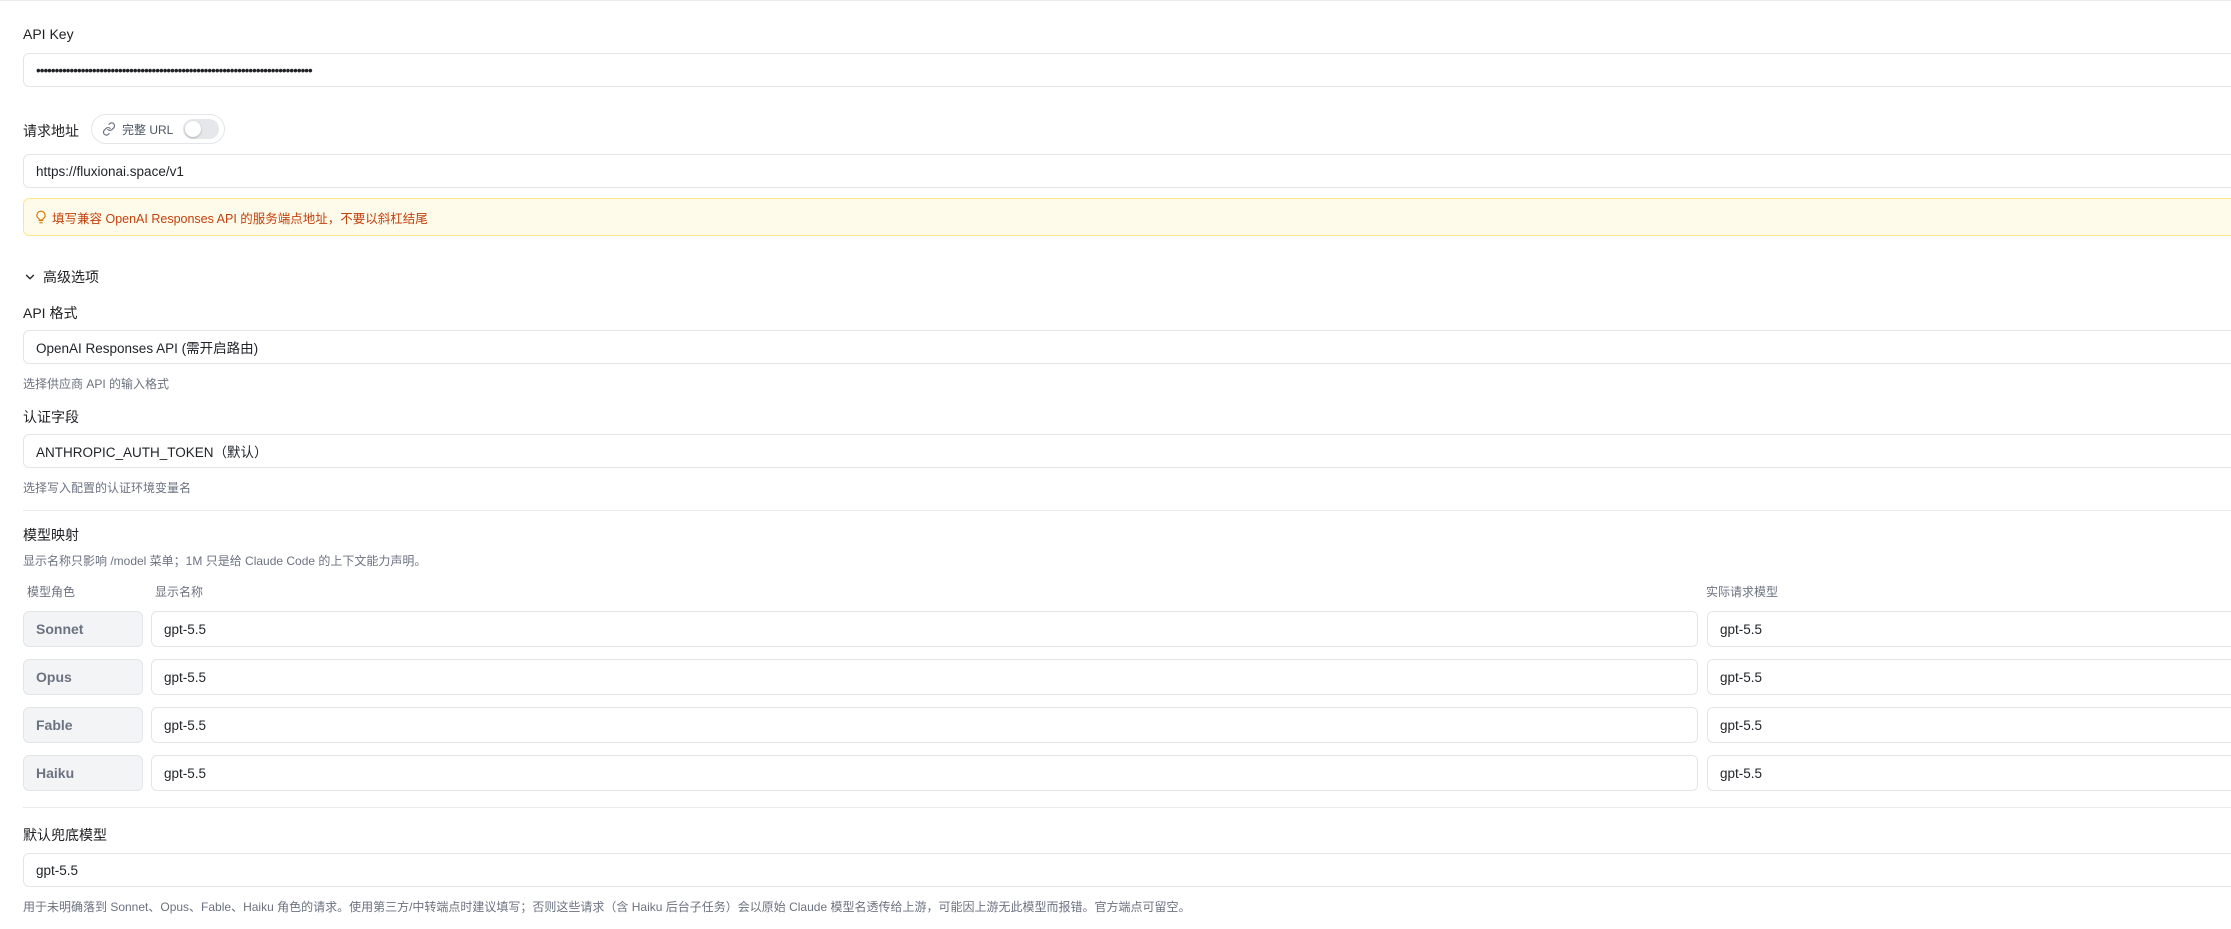 The width and height of the screenshot is (2231, 929). I want to click on full-url-switch, so click(201, 129).